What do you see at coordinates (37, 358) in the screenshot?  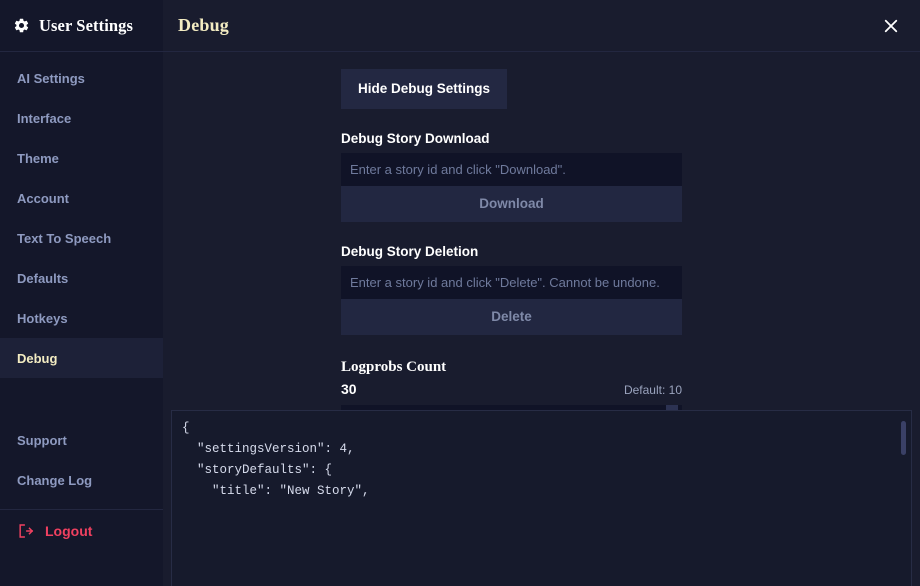 I see `sidebar-item-label: Debug` at bounding box center [37, 358].